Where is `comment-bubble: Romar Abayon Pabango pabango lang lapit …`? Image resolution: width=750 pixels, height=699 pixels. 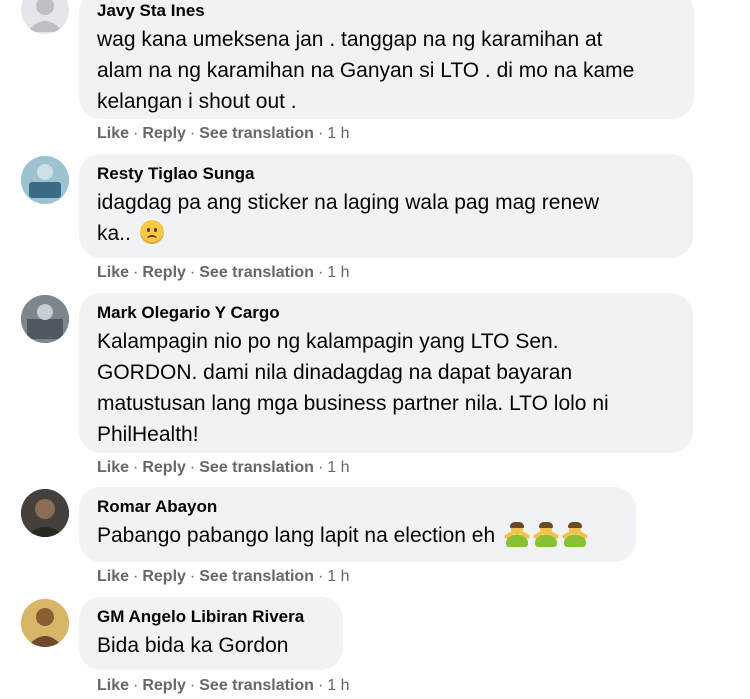 comment-bubble: Romar Abayon Pabango pabango lang lapit … is located at coordinates (357, 524).